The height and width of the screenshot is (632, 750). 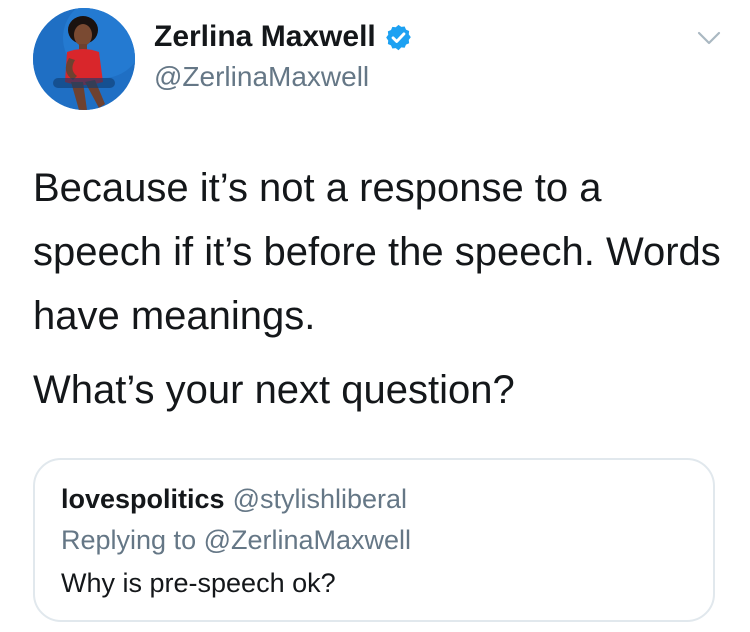 I want to click on verified-badge-icon, so click(x=398, y=37).